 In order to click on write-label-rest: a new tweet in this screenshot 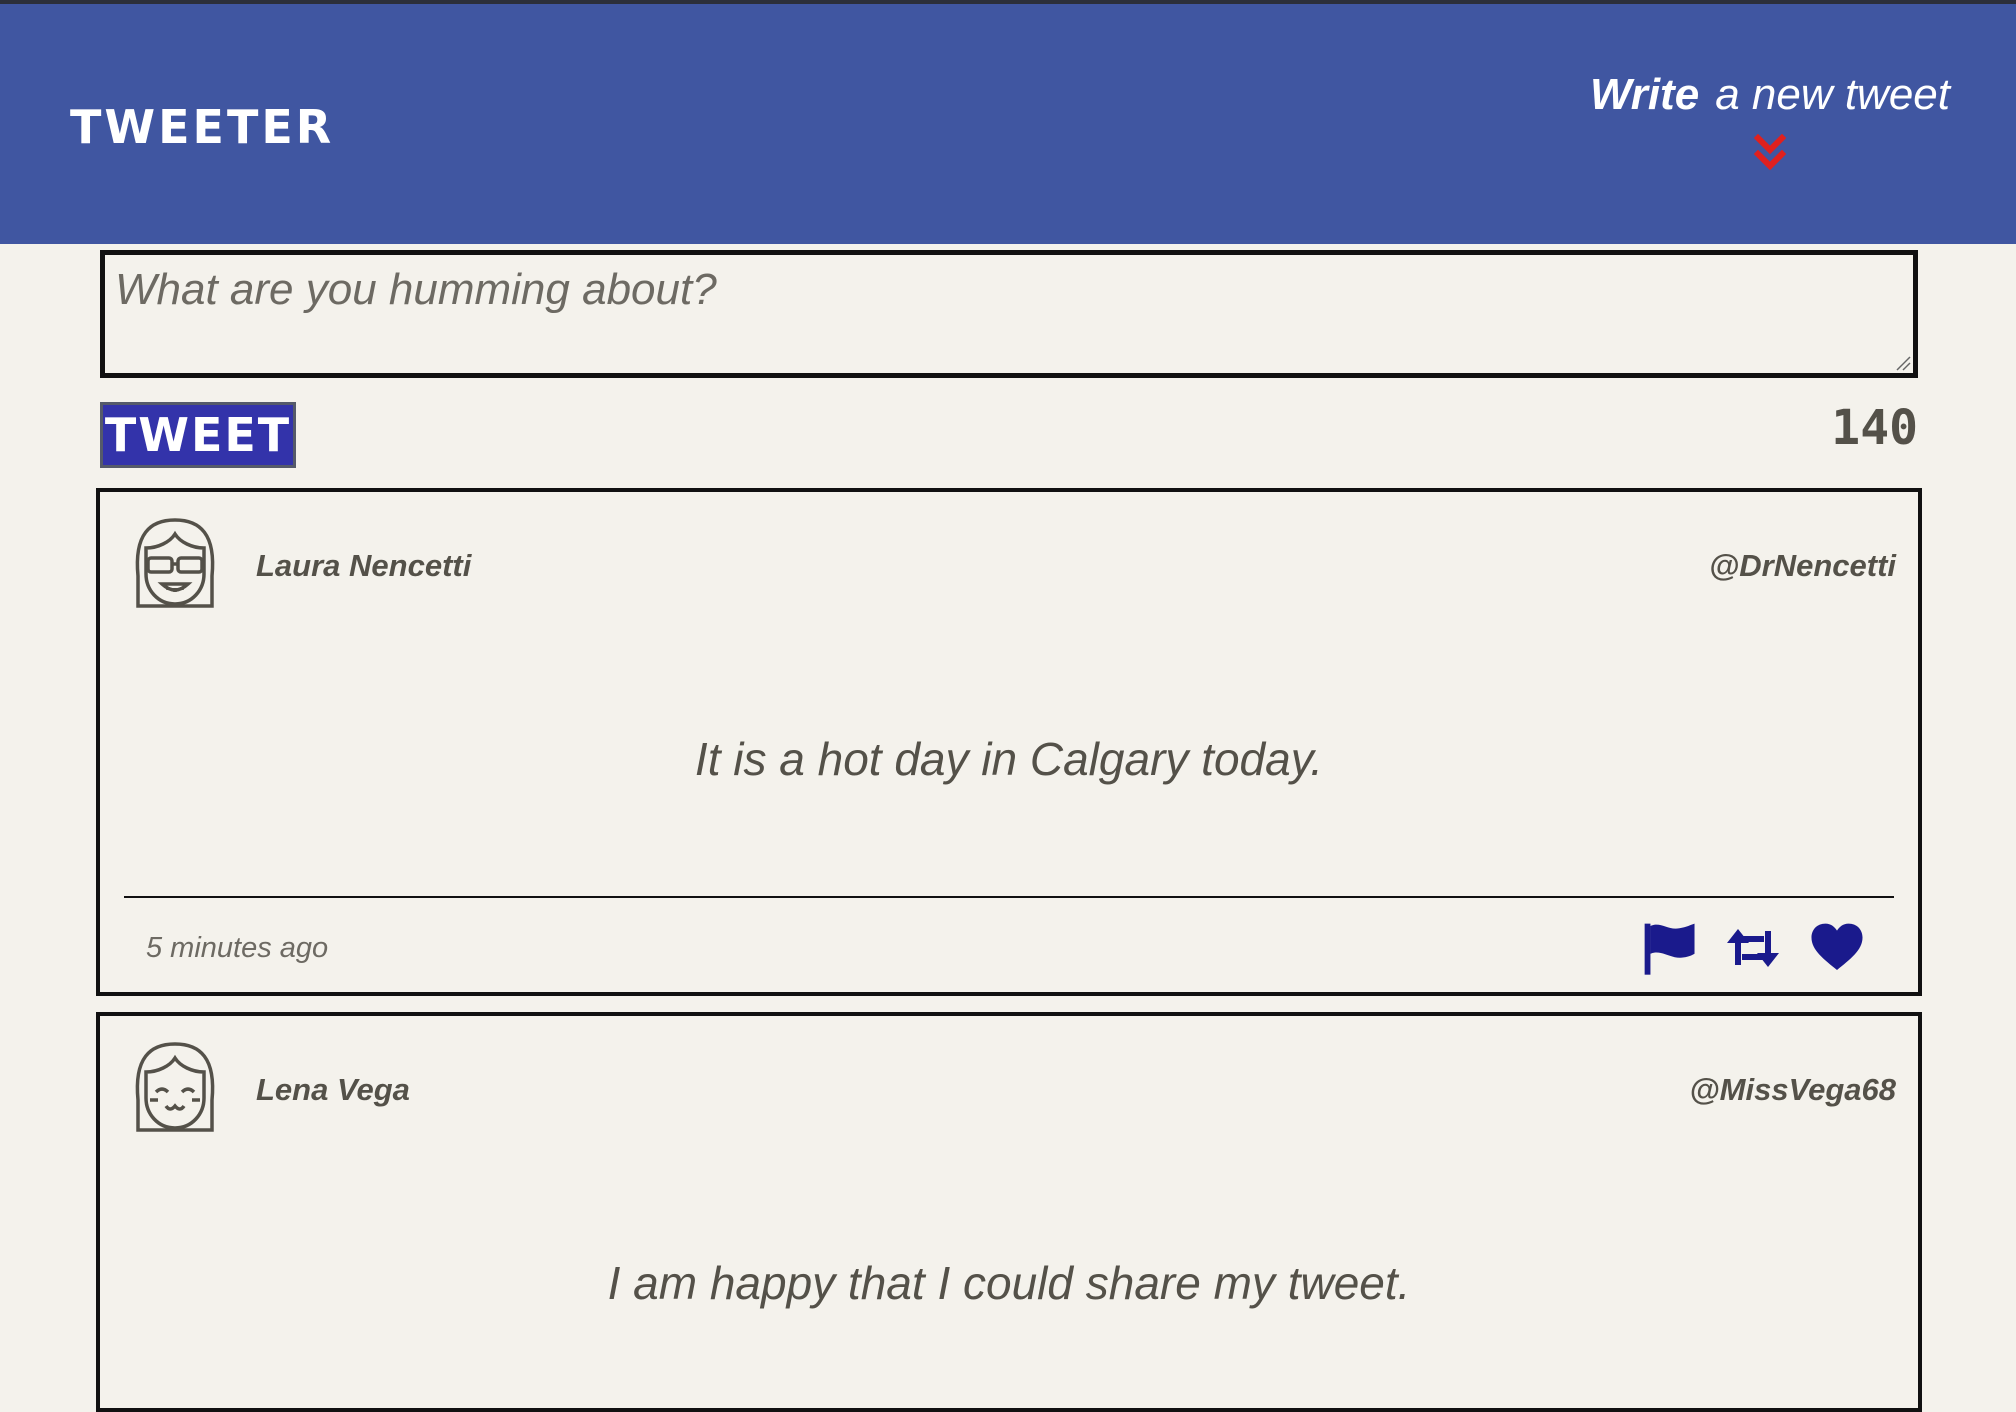, I will do `click(1832, 94)`.